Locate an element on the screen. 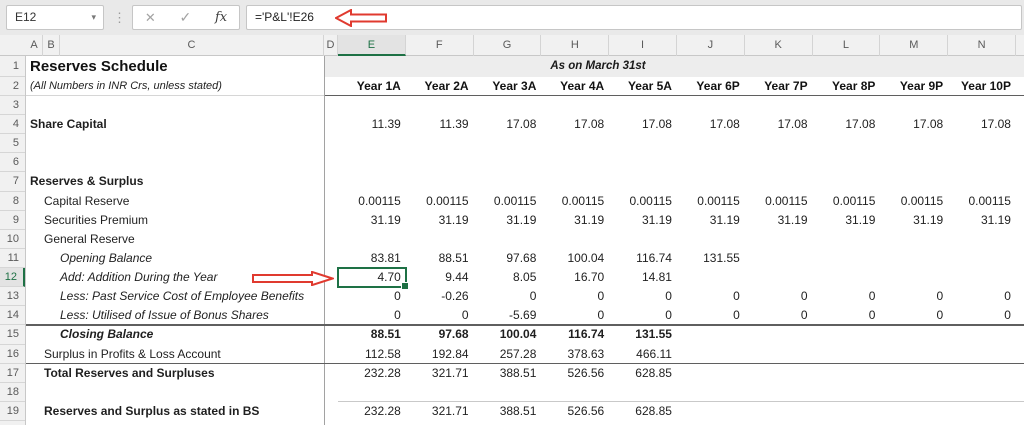 The image size is (1024, 425). cell-J8: 0.00115 is located at coordinates (711, 201).